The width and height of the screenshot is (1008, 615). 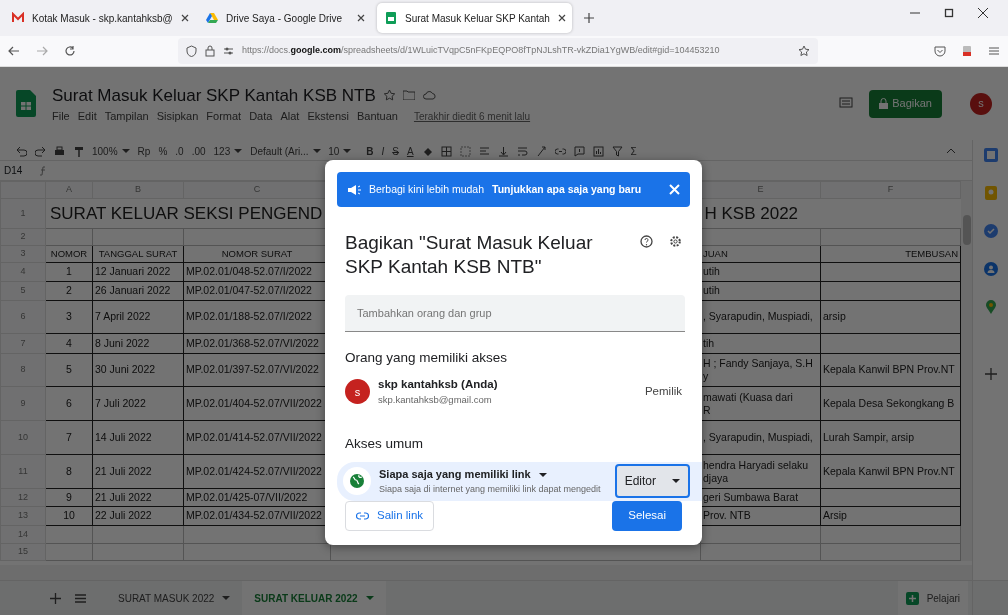 I want to click on table-cell: 12 Januari 2022, so click(x=133, y=271).